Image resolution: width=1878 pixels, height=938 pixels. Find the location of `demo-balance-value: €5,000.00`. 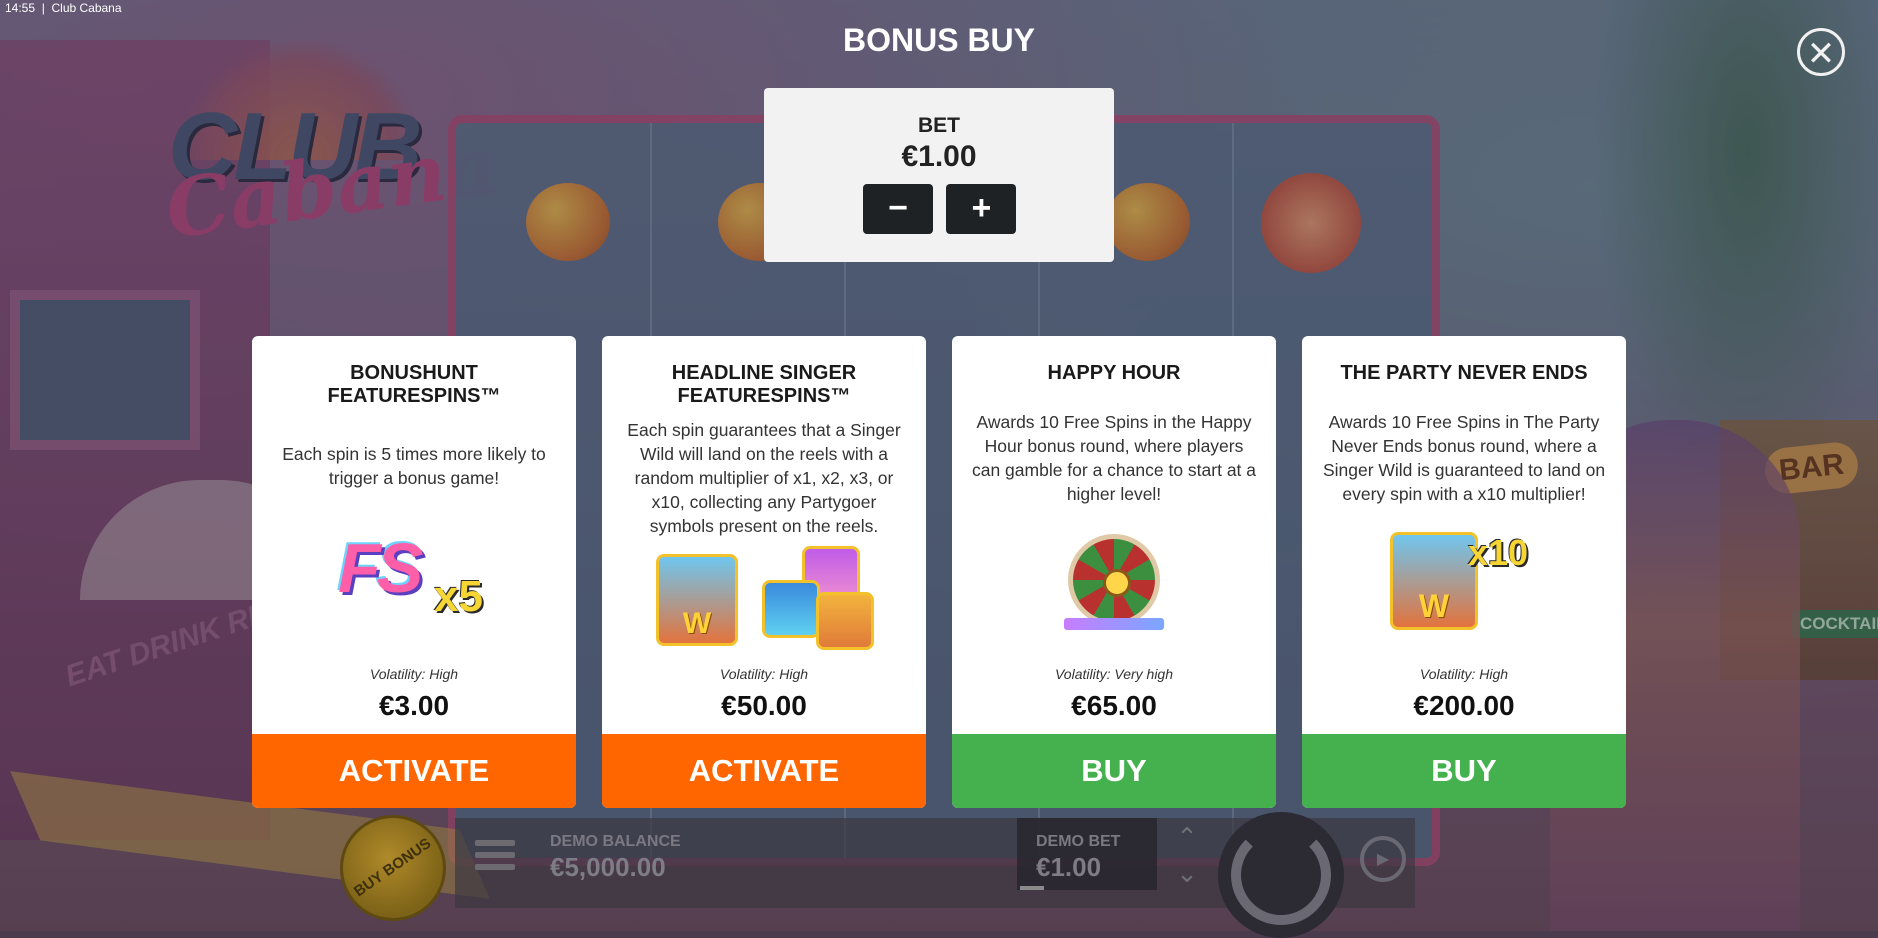

demo-balance-value: €5,000.00 is located at coordinates (608, 867).